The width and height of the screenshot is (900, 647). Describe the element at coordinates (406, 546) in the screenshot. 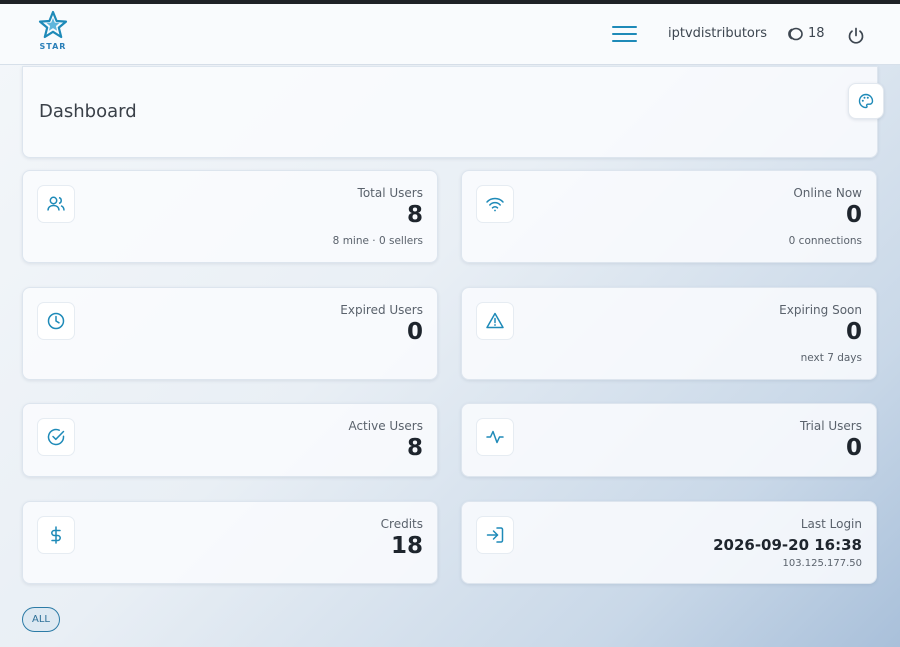

I see `card-value: 18` at that location.